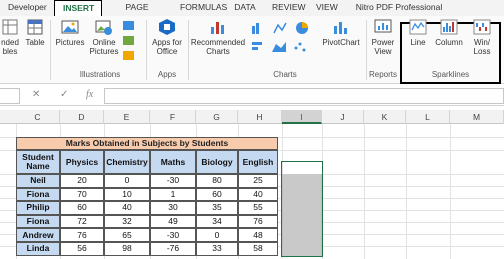  What do you see at coordinates (482, 47) in the screenshot?
I see `win-loss-sparkline-label: Win/ Loss` at bounding box center [482, 47].